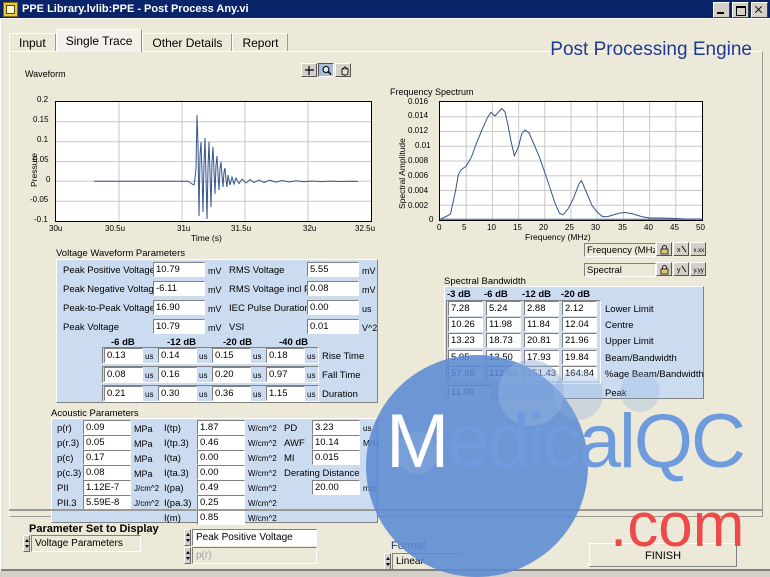 The image size is (770, 577). Describe the element at coordinates (309, 70) in the screenshot. I see `crosshair-cursor-icon` at that location.